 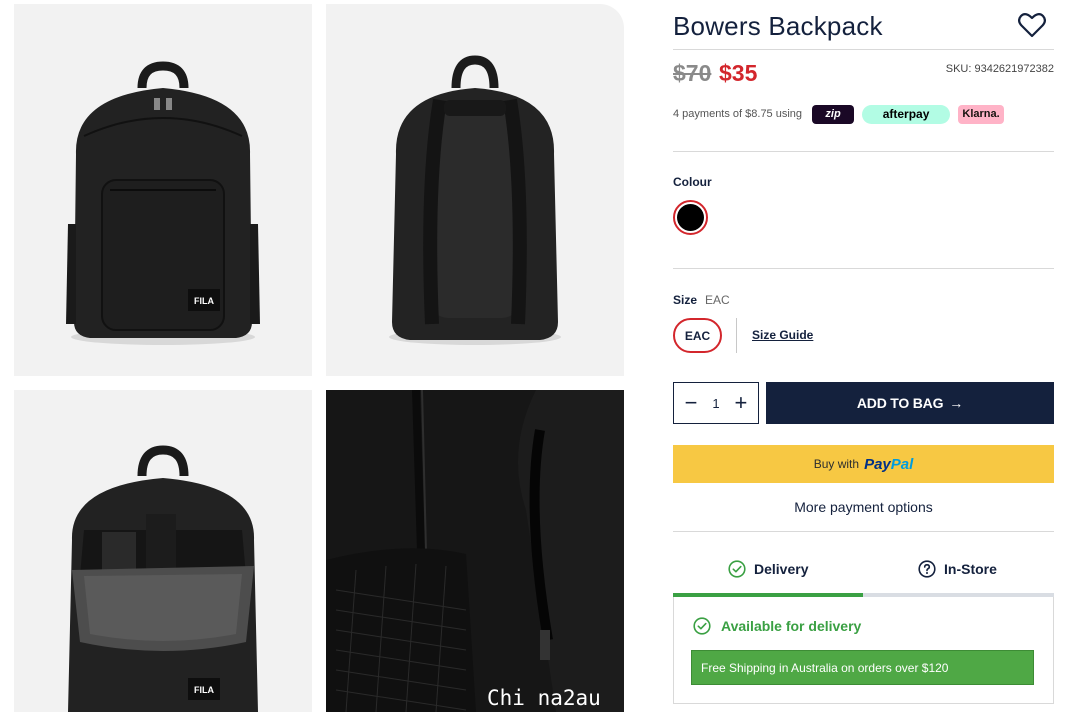 What do you see at coordinates (877, 464) in the screenshot?
I see `paypal-logo-part-1: Pay` at bounding box center [877, 464].